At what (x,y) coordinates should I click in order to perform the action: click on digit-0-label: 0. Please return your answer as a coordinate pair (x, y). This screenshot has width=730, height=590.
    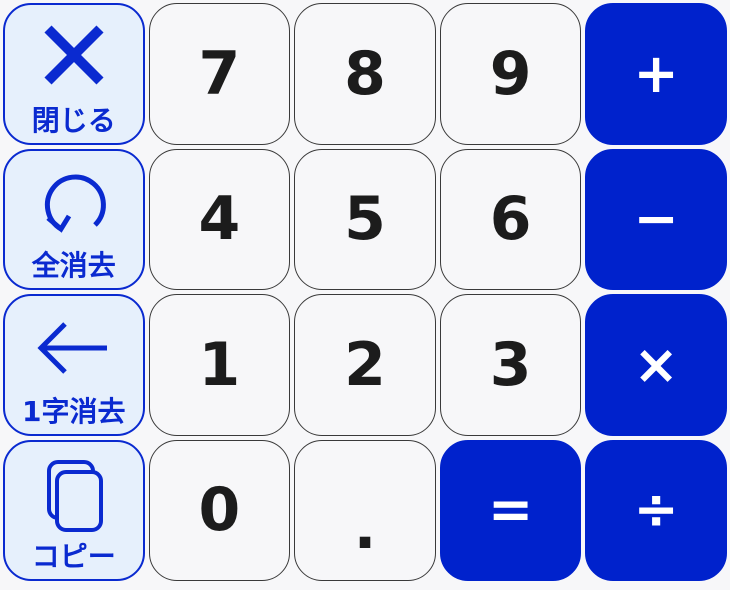
    Looking at the image, I should click on (219, 510).